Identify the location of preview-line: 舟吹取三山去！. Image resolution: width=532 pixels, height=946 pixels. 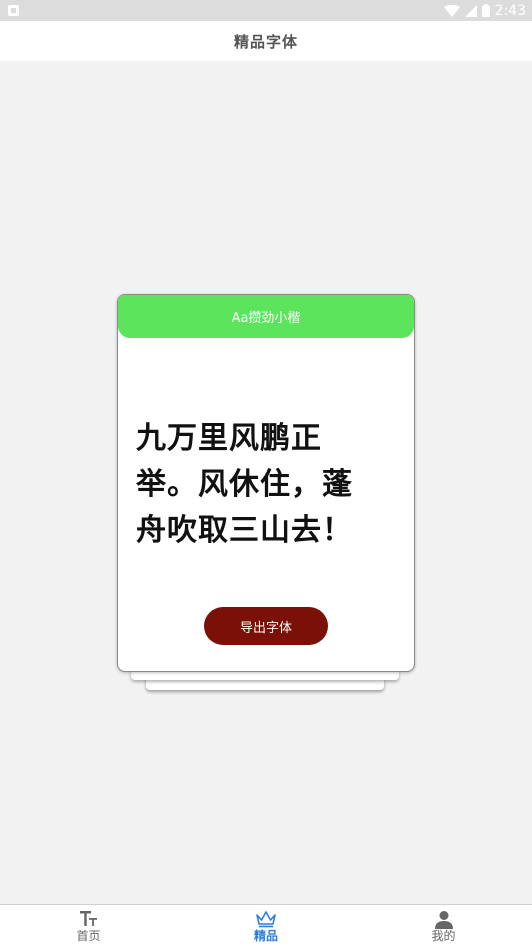
(244, 530).